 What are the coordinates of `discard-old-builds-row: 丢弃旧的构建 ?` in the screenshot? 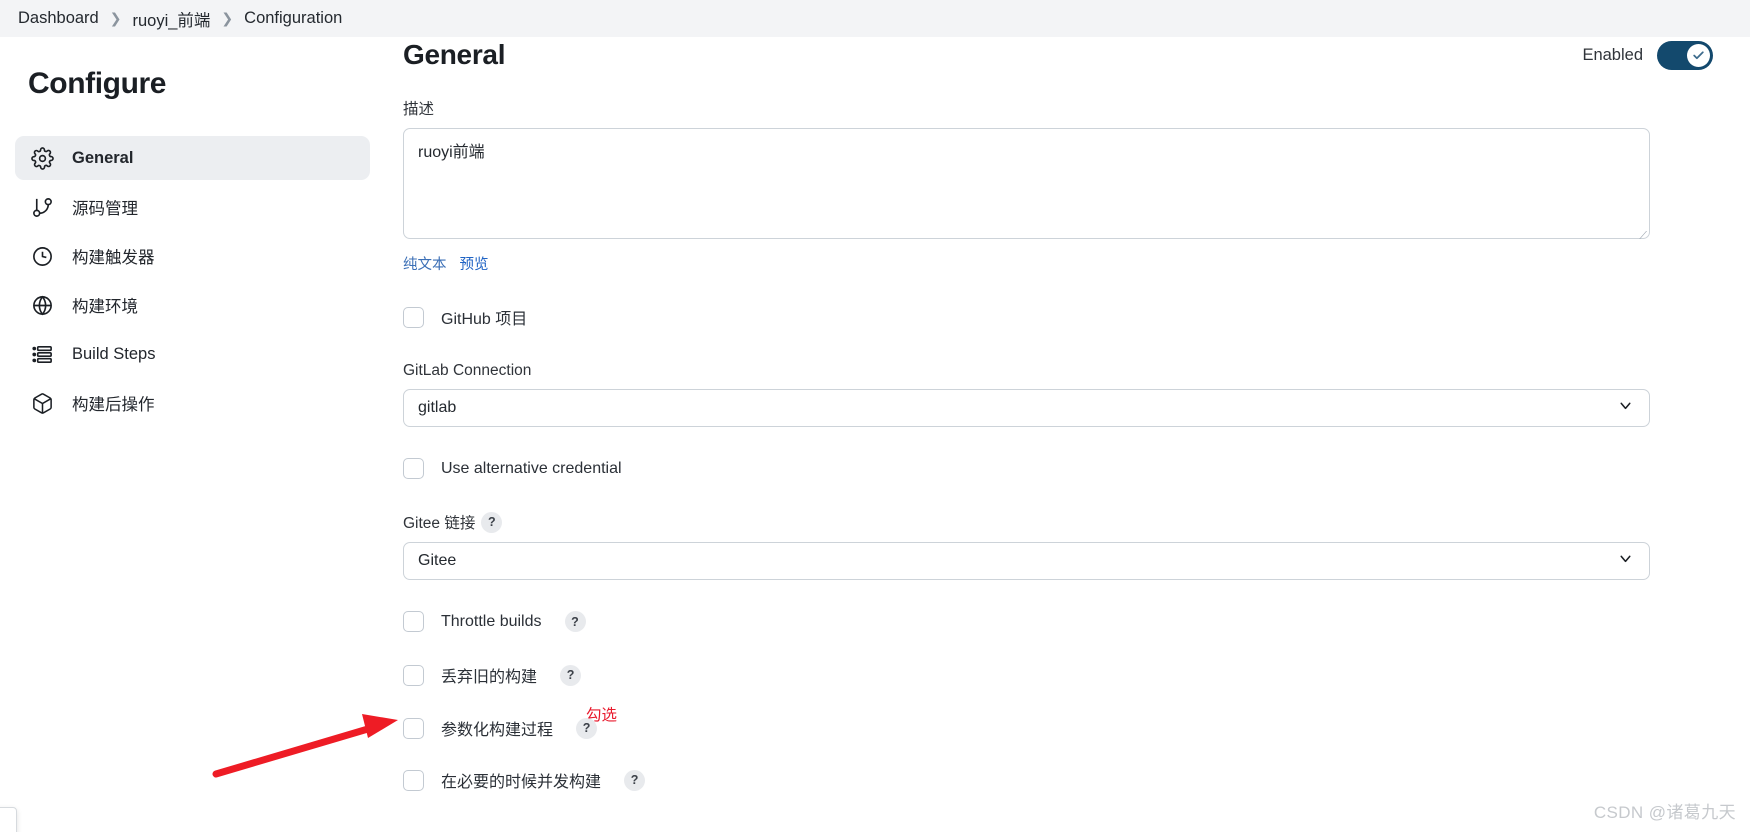 It's located at (1063, 675).